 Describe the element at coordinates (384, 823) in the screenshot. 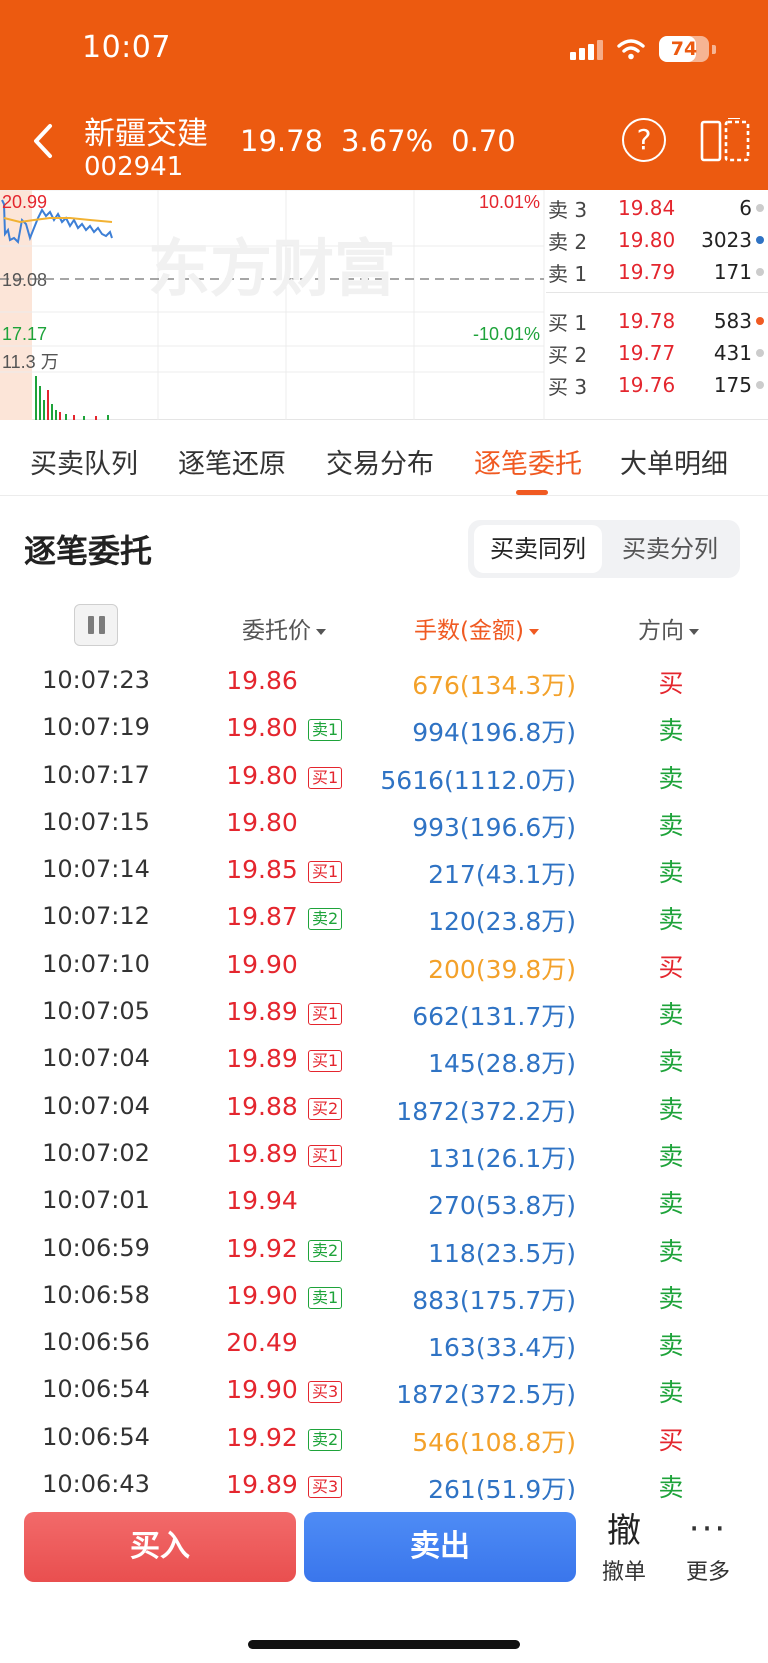

I see `table-row: 10:07:15 19.80 993(196.6万) 卖` at that location.